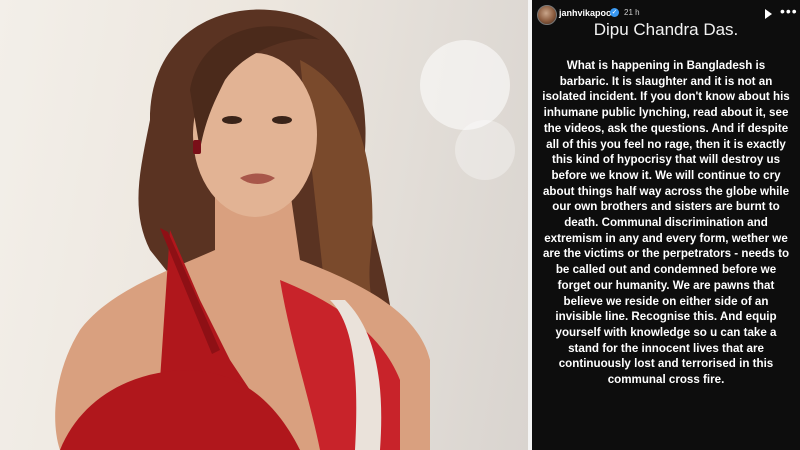 The image size is (800, 450). What do you see at coordinates (632, 12) in the screenshot?
I see `story-timestamp: 21 h` at bounding box center [632, 12].